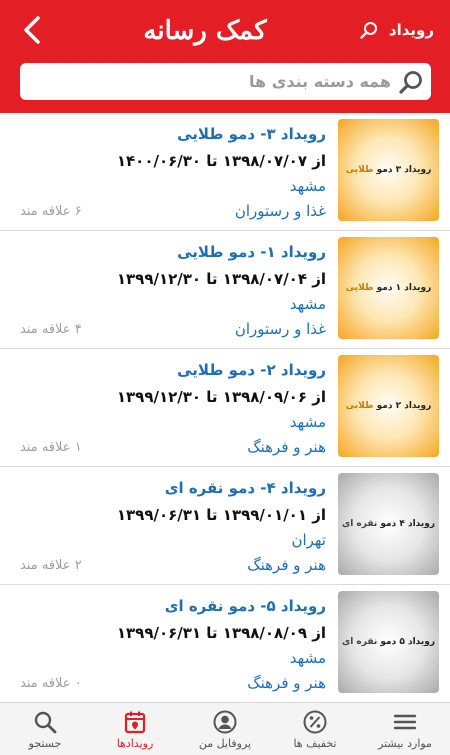  I want to click on tab-label: پروفایل من, so click(225, 743).